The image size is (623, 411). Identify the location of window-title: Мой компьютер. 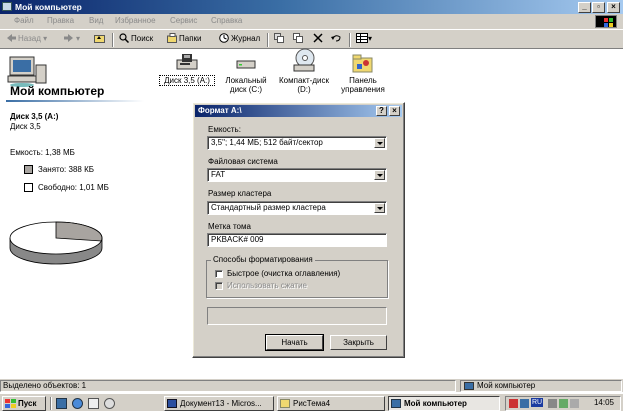
(48, 7).